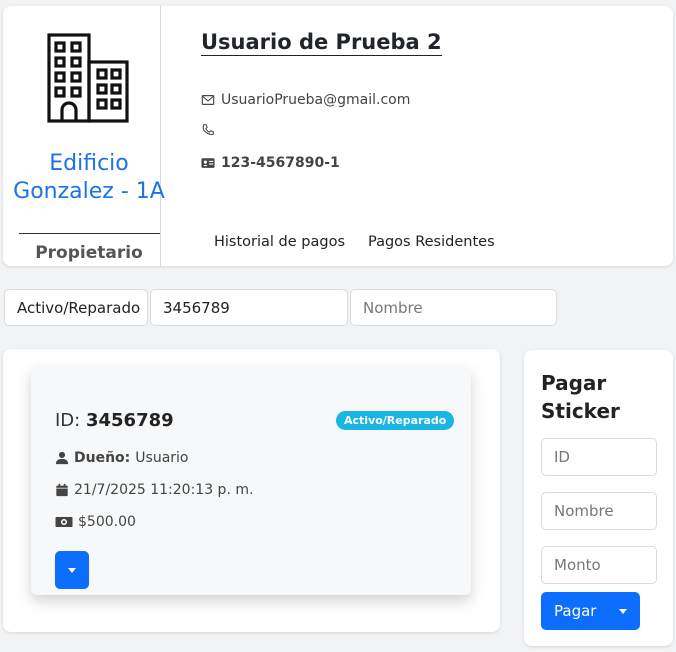 The image size is (676, 652). I want to click on date-text: 21/7/2025 11:20:13 p. m., so click(164, 490).